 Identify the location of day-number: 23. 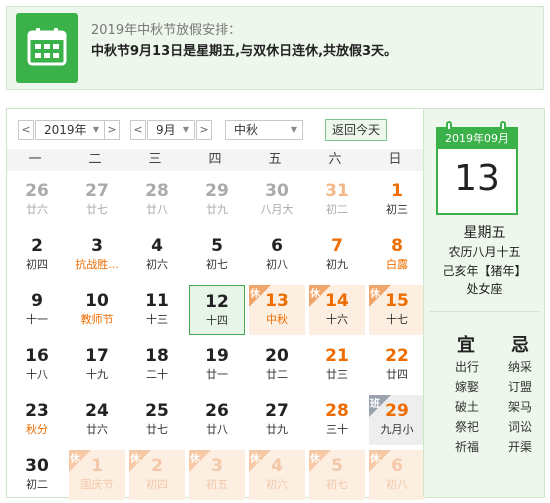
(37, 411).